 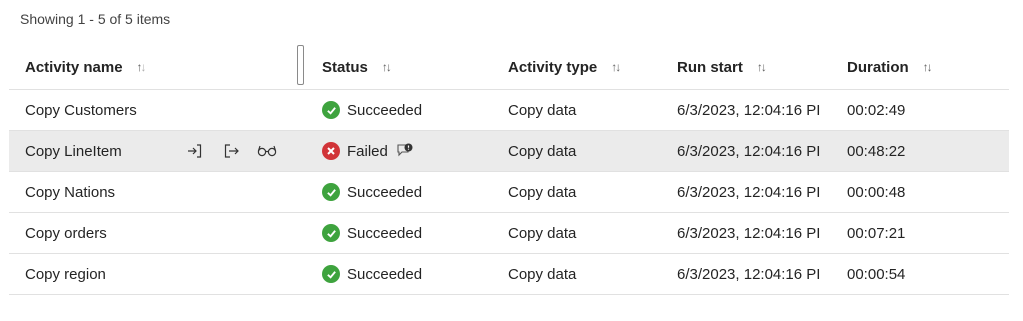 What do you see at coordinates (195, 151) in the screenshot?
I see `input-icon` at bounding box center [195, 151].